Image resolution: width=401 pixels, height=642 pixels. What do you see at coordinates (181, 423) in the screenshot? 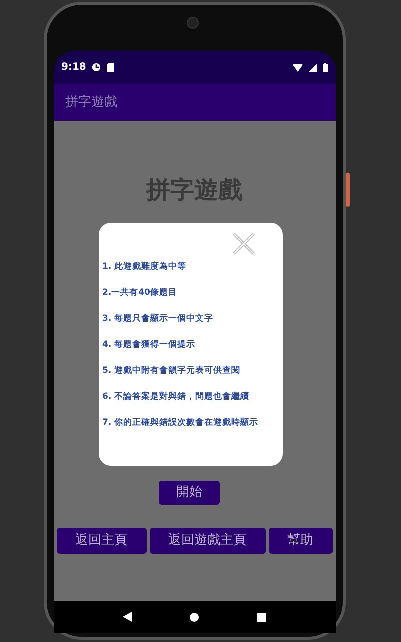
I see `rule-text: 7. 你的正確與錯誤次數會在遊戲時顯示` at bounding box center [181, 423].